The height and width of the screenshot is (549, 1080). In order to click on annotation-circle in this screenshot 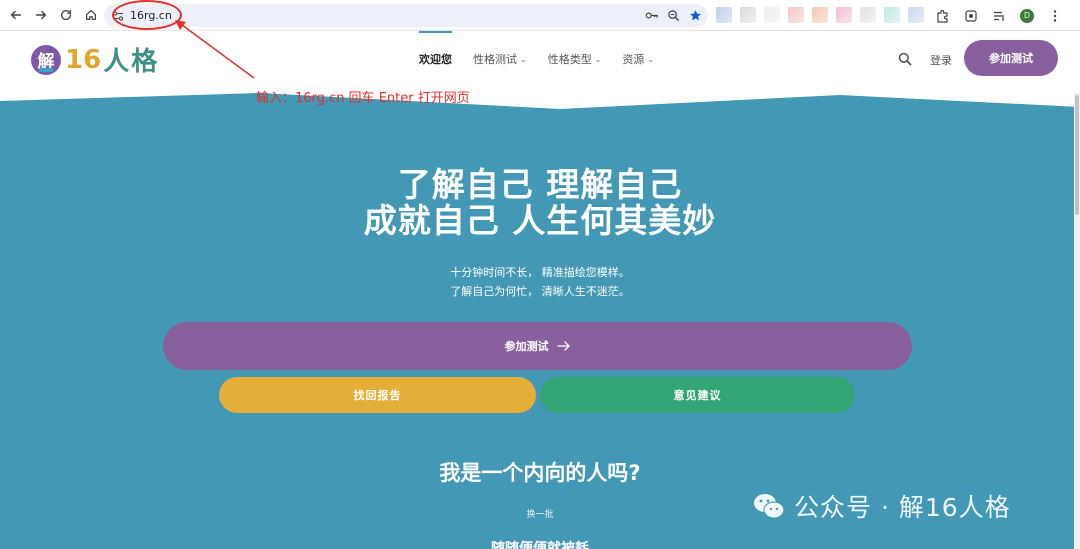, I will do `click(147, 15)`.